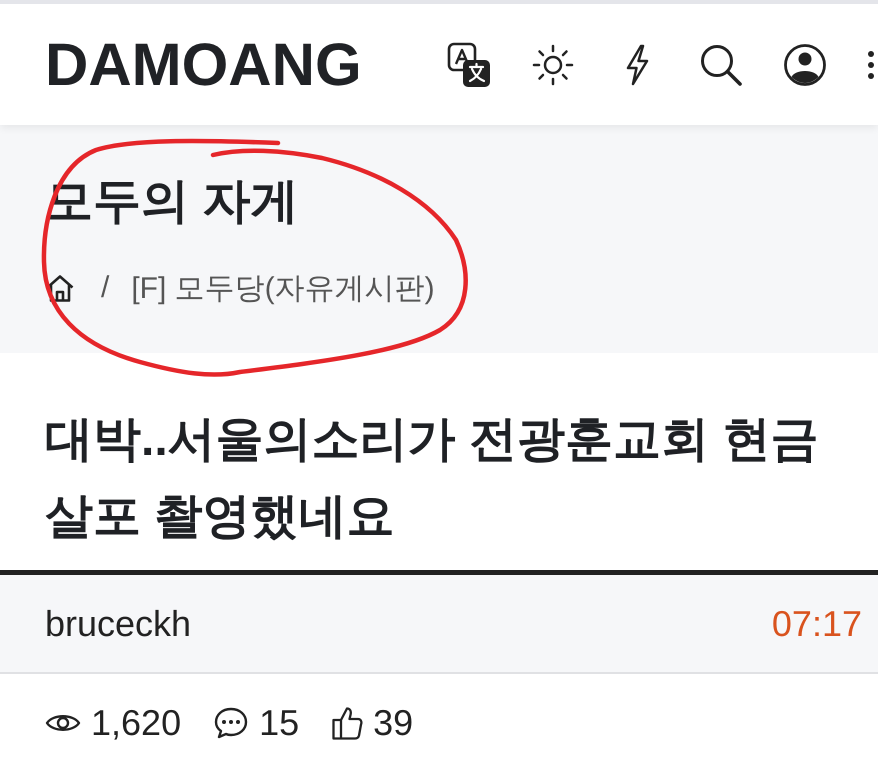 This screenshot has height=776, width=878. What do you see at coordinates (805, 64) in the screenshot?
I see `user-profile-icon` at bounding box center [805, 64].